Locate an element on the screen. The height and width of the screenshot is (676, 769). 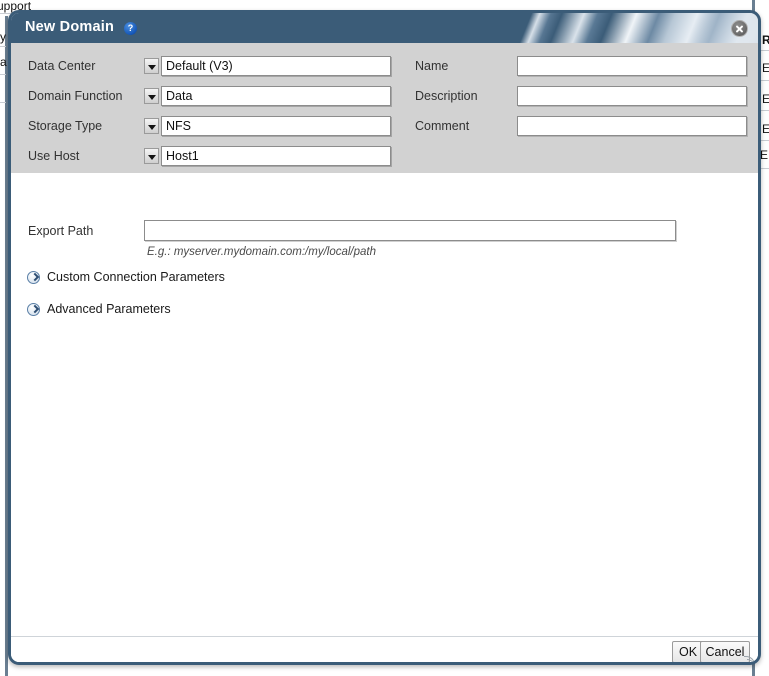
expander-custom-connection-parameters: Custom Connection Parameters is located at coordinates (126, 277).